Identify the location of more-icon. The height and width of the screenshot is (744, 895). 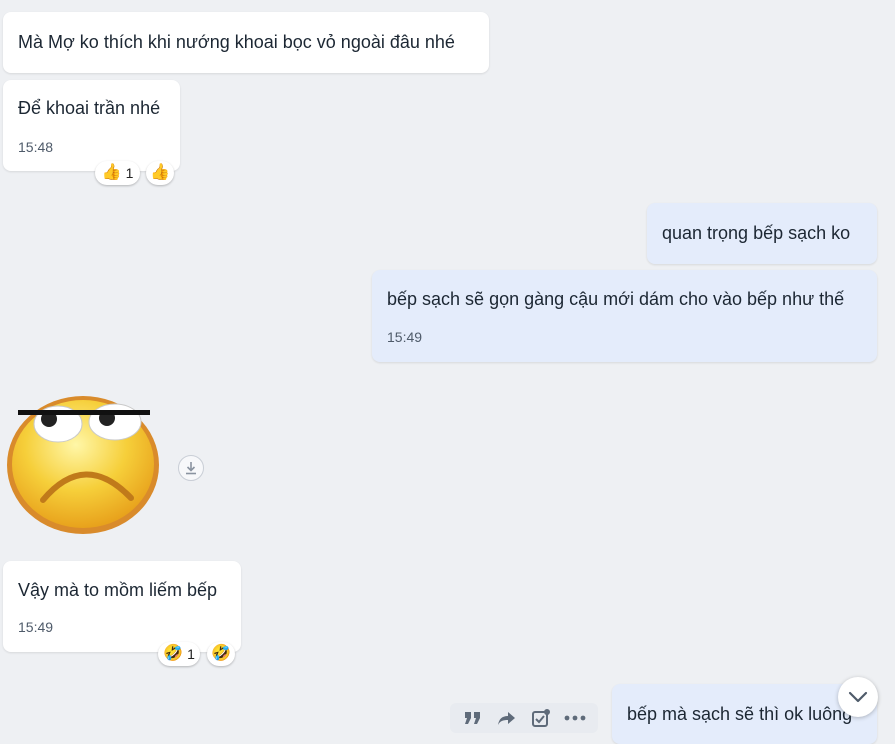
(575, 718).